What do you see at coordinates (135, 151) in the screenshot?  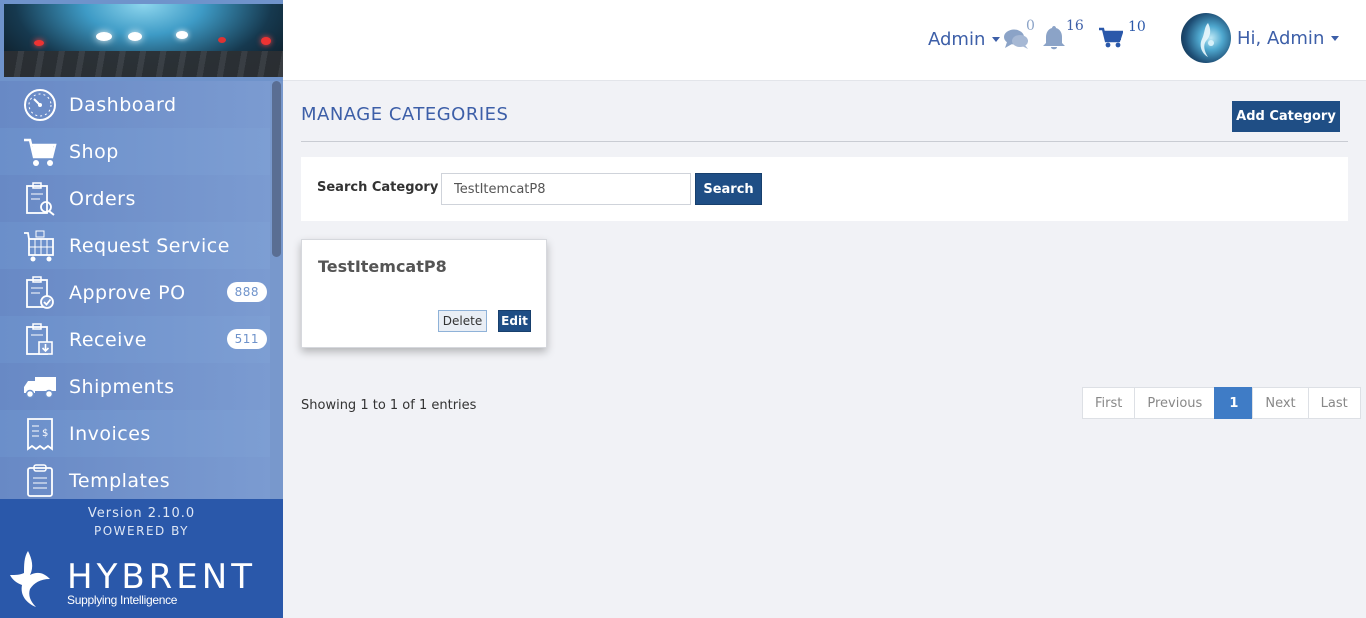 I see `sidebar-item-shop: Shop` at bounding box center [135, 151].